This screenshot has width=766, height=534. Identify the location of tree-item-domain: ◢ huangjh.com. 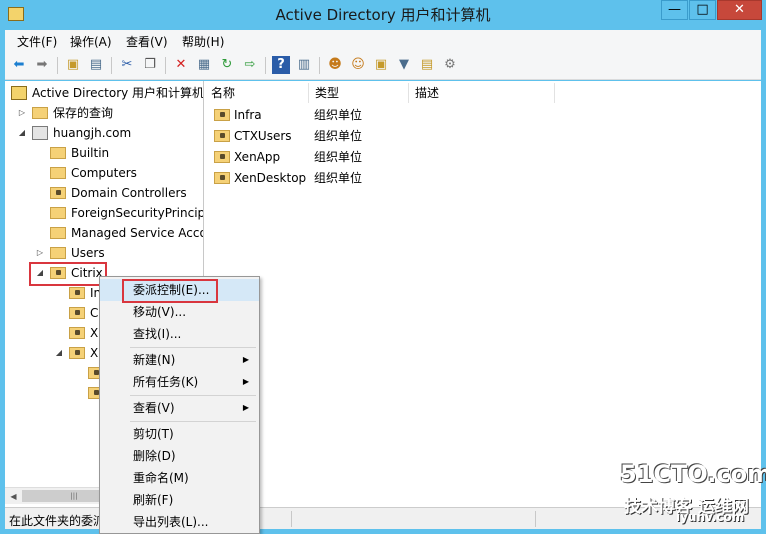
(104, 133).